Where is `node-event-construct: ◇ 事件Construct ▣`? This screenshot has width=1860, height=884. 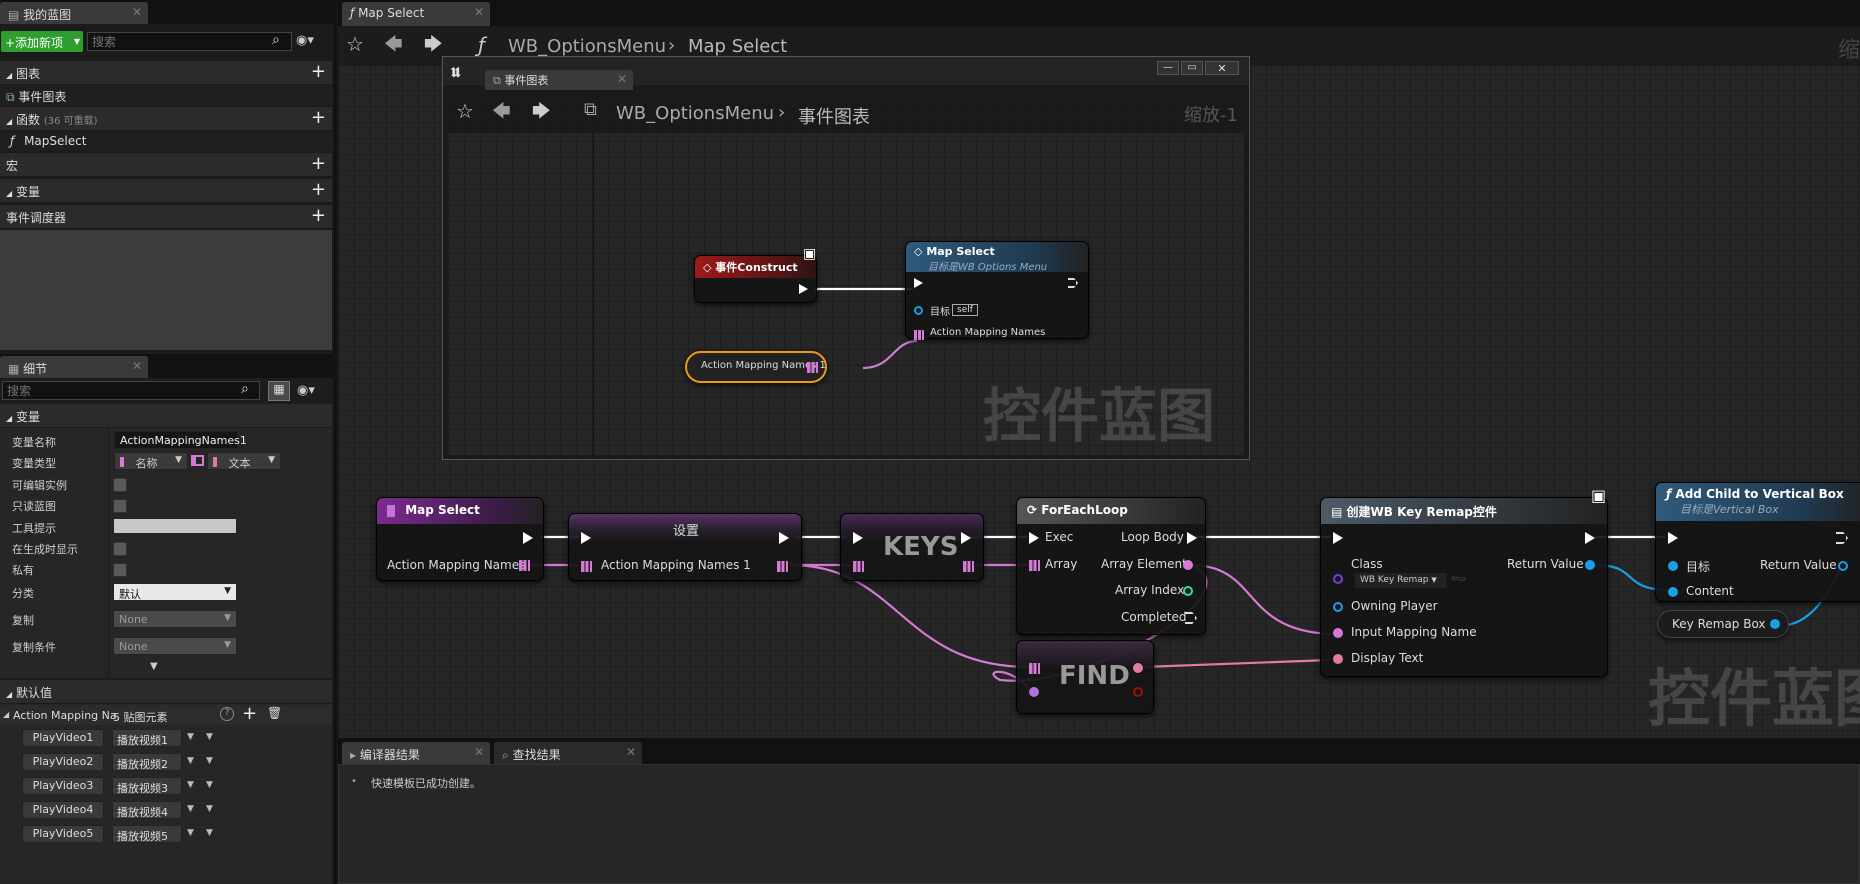 node-event-construct: ◇ 事件Construct ▣ is located at coordinates (755, 274).